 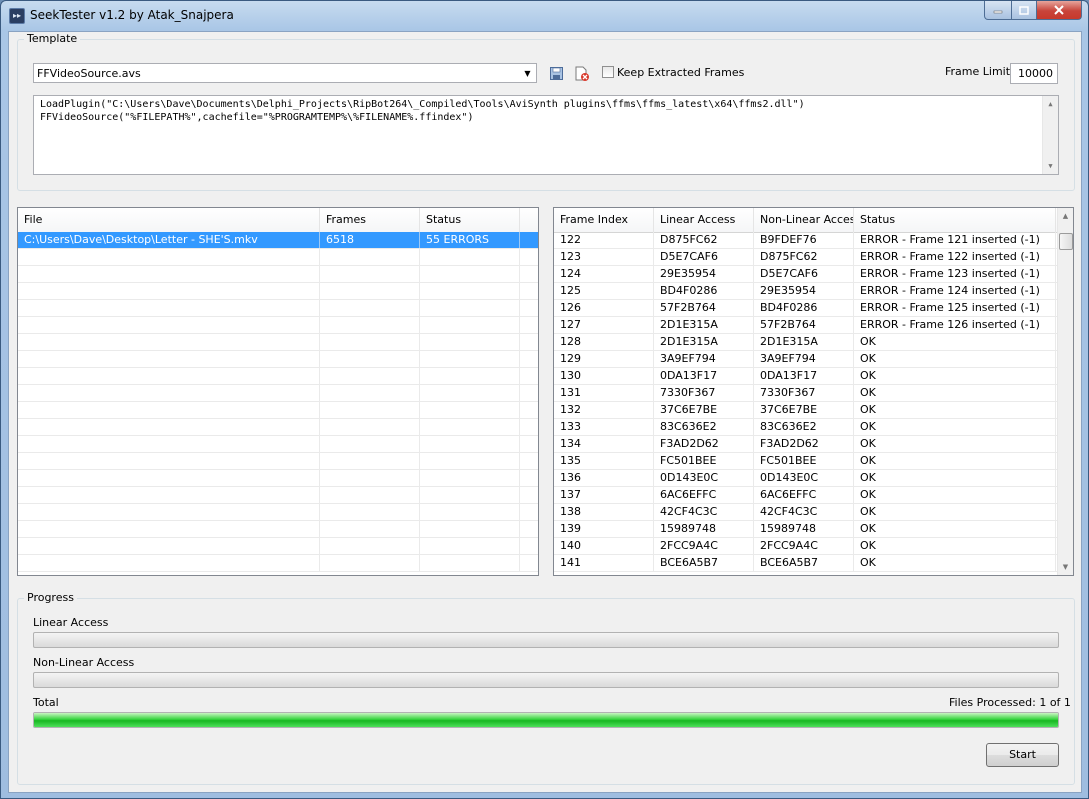 What do you see at coordinates (813, 512) in the screenshot?
I see `table-row: 138 42CF4C3C 42CF4C3C OK` at bounding box center [813, 512].